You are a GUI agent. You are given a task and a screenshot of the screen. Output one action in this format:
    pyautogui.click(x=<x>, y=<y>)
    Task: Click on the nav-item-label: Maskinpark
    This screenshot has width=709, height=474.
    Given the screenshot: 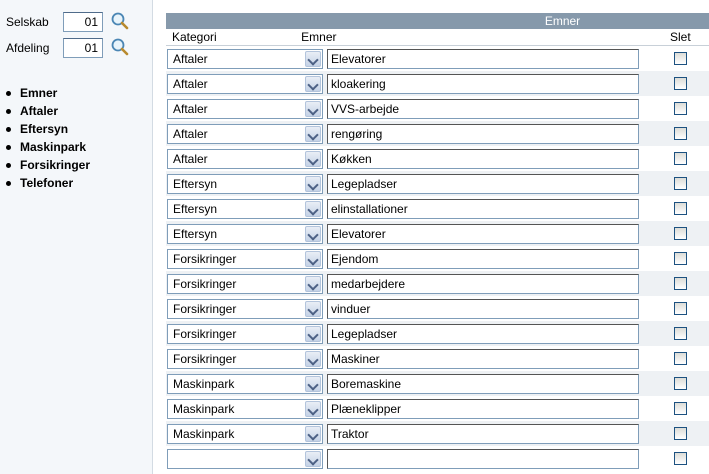 What is the action you would take?
    pyautogui.click(x=53, y=147)
    